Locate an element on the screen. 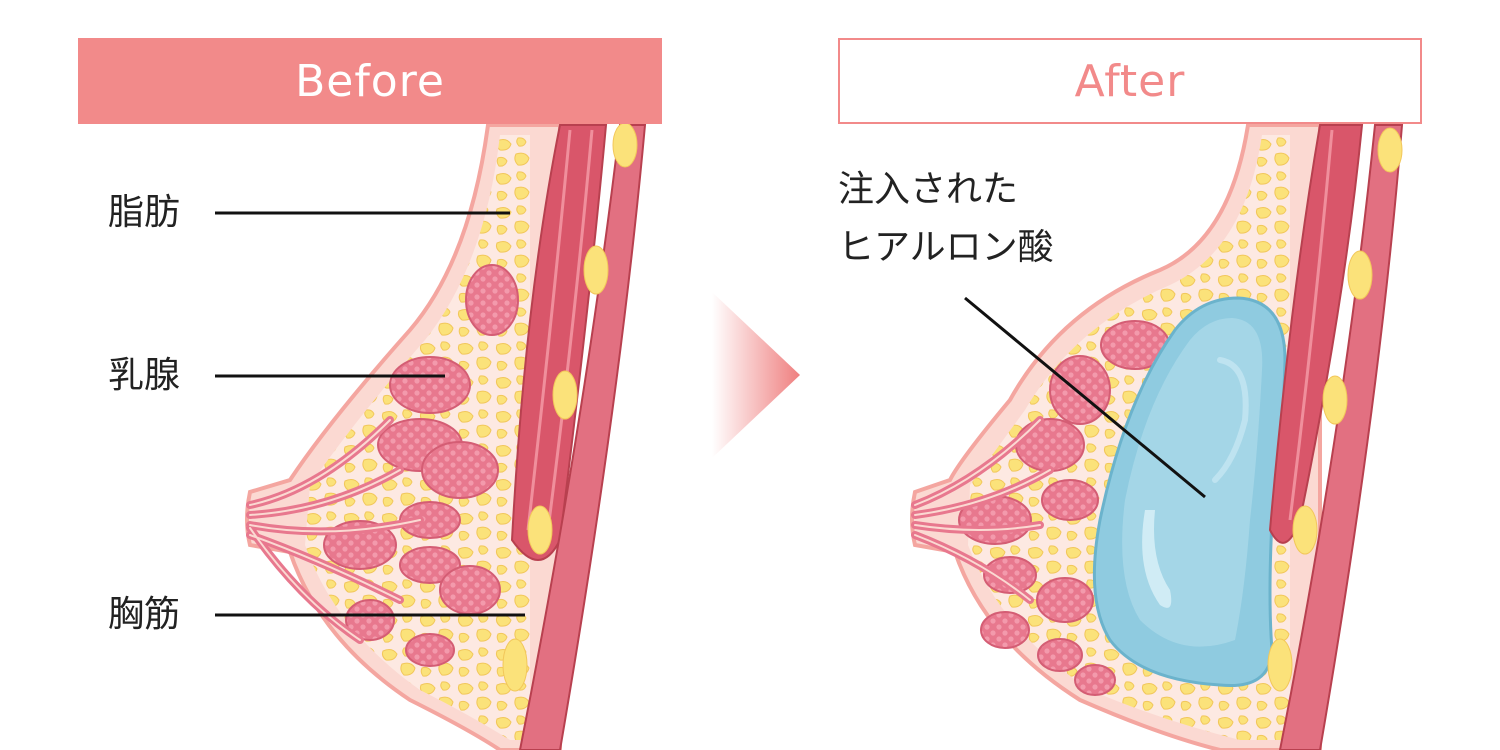 This screenshot has width=1500, height=750. fat-label: 脂肪 is located at coordinates (144, 212).